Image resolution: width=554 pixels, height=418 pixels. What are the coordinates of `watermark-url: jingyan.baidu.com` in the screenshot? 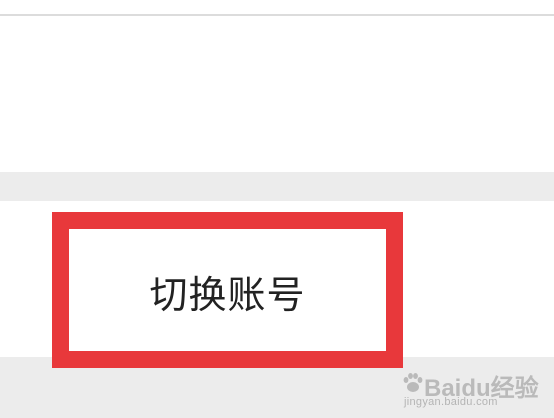 It's located at (451, 402).